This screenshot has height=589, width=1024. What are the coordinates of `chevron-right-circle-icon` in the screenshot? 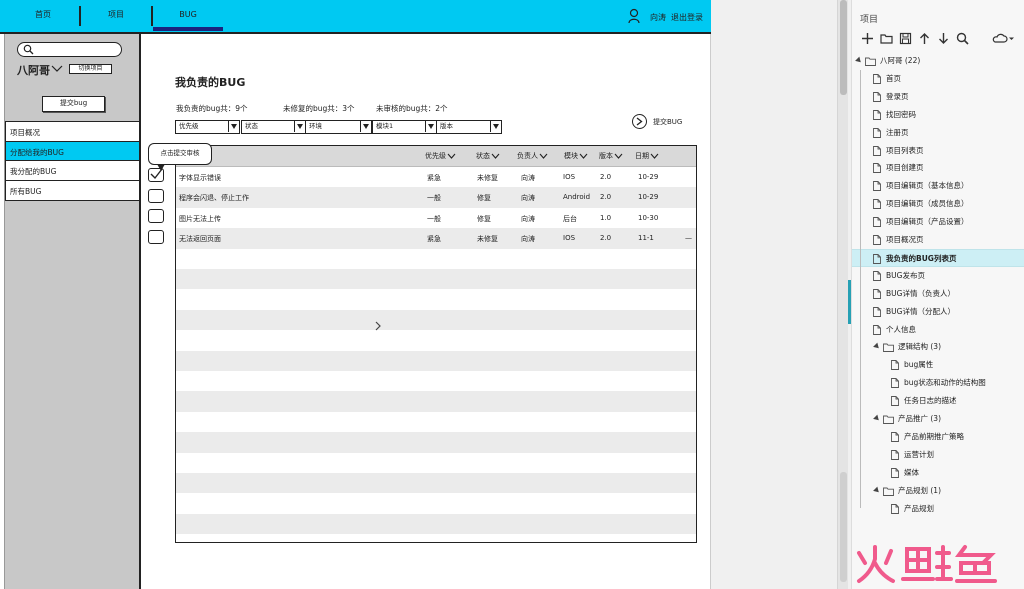 It's located at (639, 121).